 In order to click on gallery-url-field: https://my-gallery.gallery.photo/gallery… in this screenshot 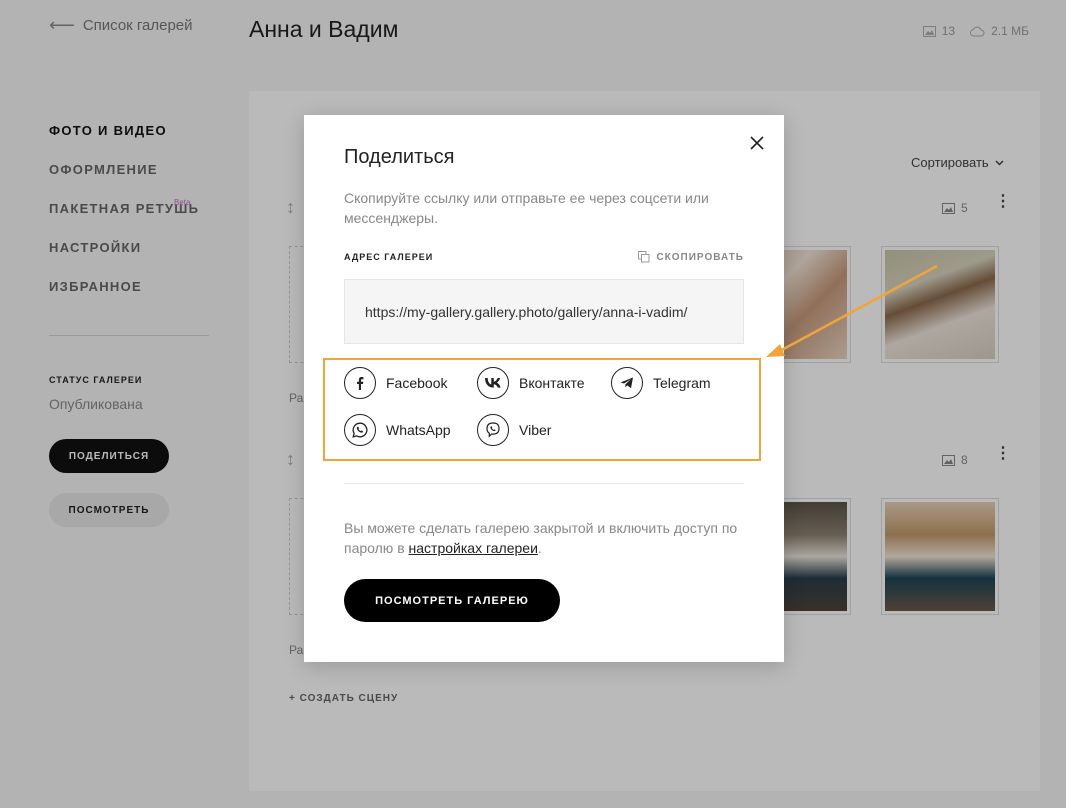, I will do `click(544, 311)`.